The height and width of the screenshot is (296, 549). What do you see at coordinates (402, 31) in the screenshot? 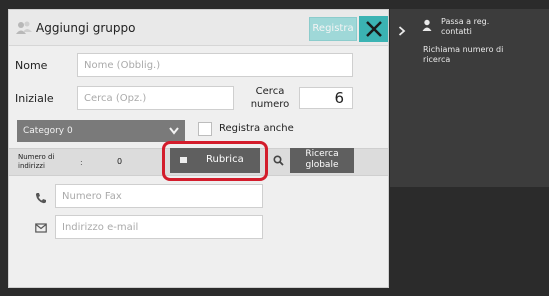
I see `chevron-right-icon` at bounding box center [402, 31].